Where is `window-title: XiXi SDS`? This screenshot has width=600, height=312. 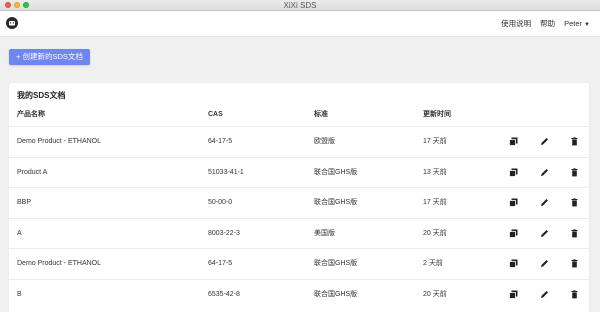
window-title: XiXi SDS is located at coordinates (300, 5).